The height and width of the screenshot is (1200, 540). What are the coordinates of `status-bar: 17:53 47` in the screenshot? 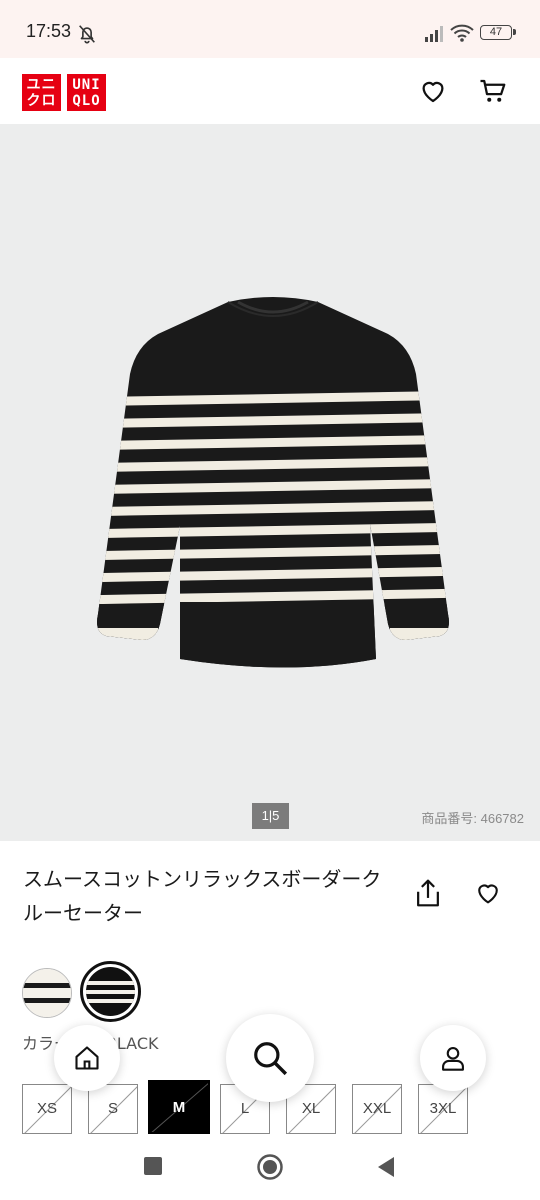 It's located at (270, 29).